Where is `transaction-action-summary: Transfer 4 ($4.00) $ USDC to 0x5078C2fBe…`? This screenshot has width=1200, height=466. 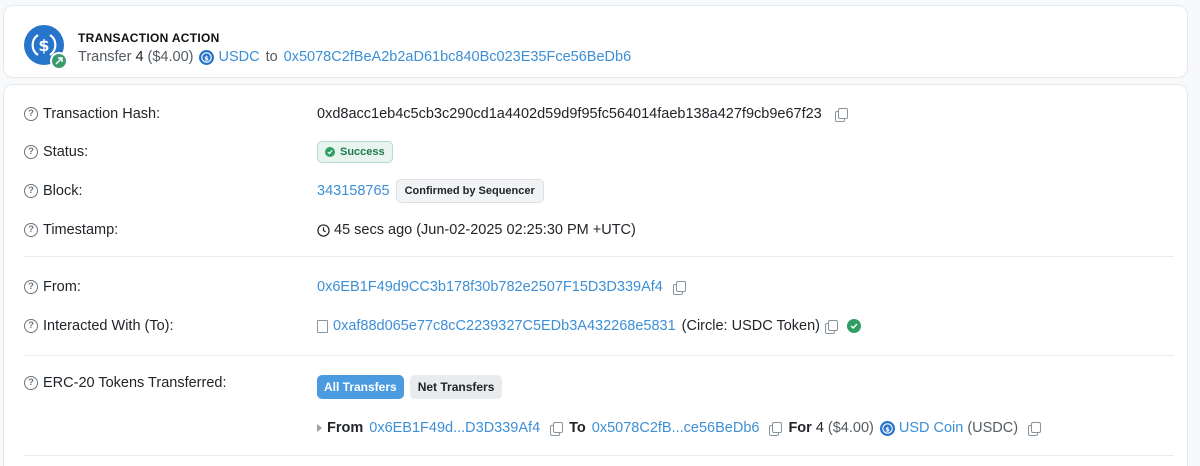 transaction-action-summary: Transfer 4 ($4.00) $ USDC to 0x5078C2fBe… is located at coordinates (354, 57).